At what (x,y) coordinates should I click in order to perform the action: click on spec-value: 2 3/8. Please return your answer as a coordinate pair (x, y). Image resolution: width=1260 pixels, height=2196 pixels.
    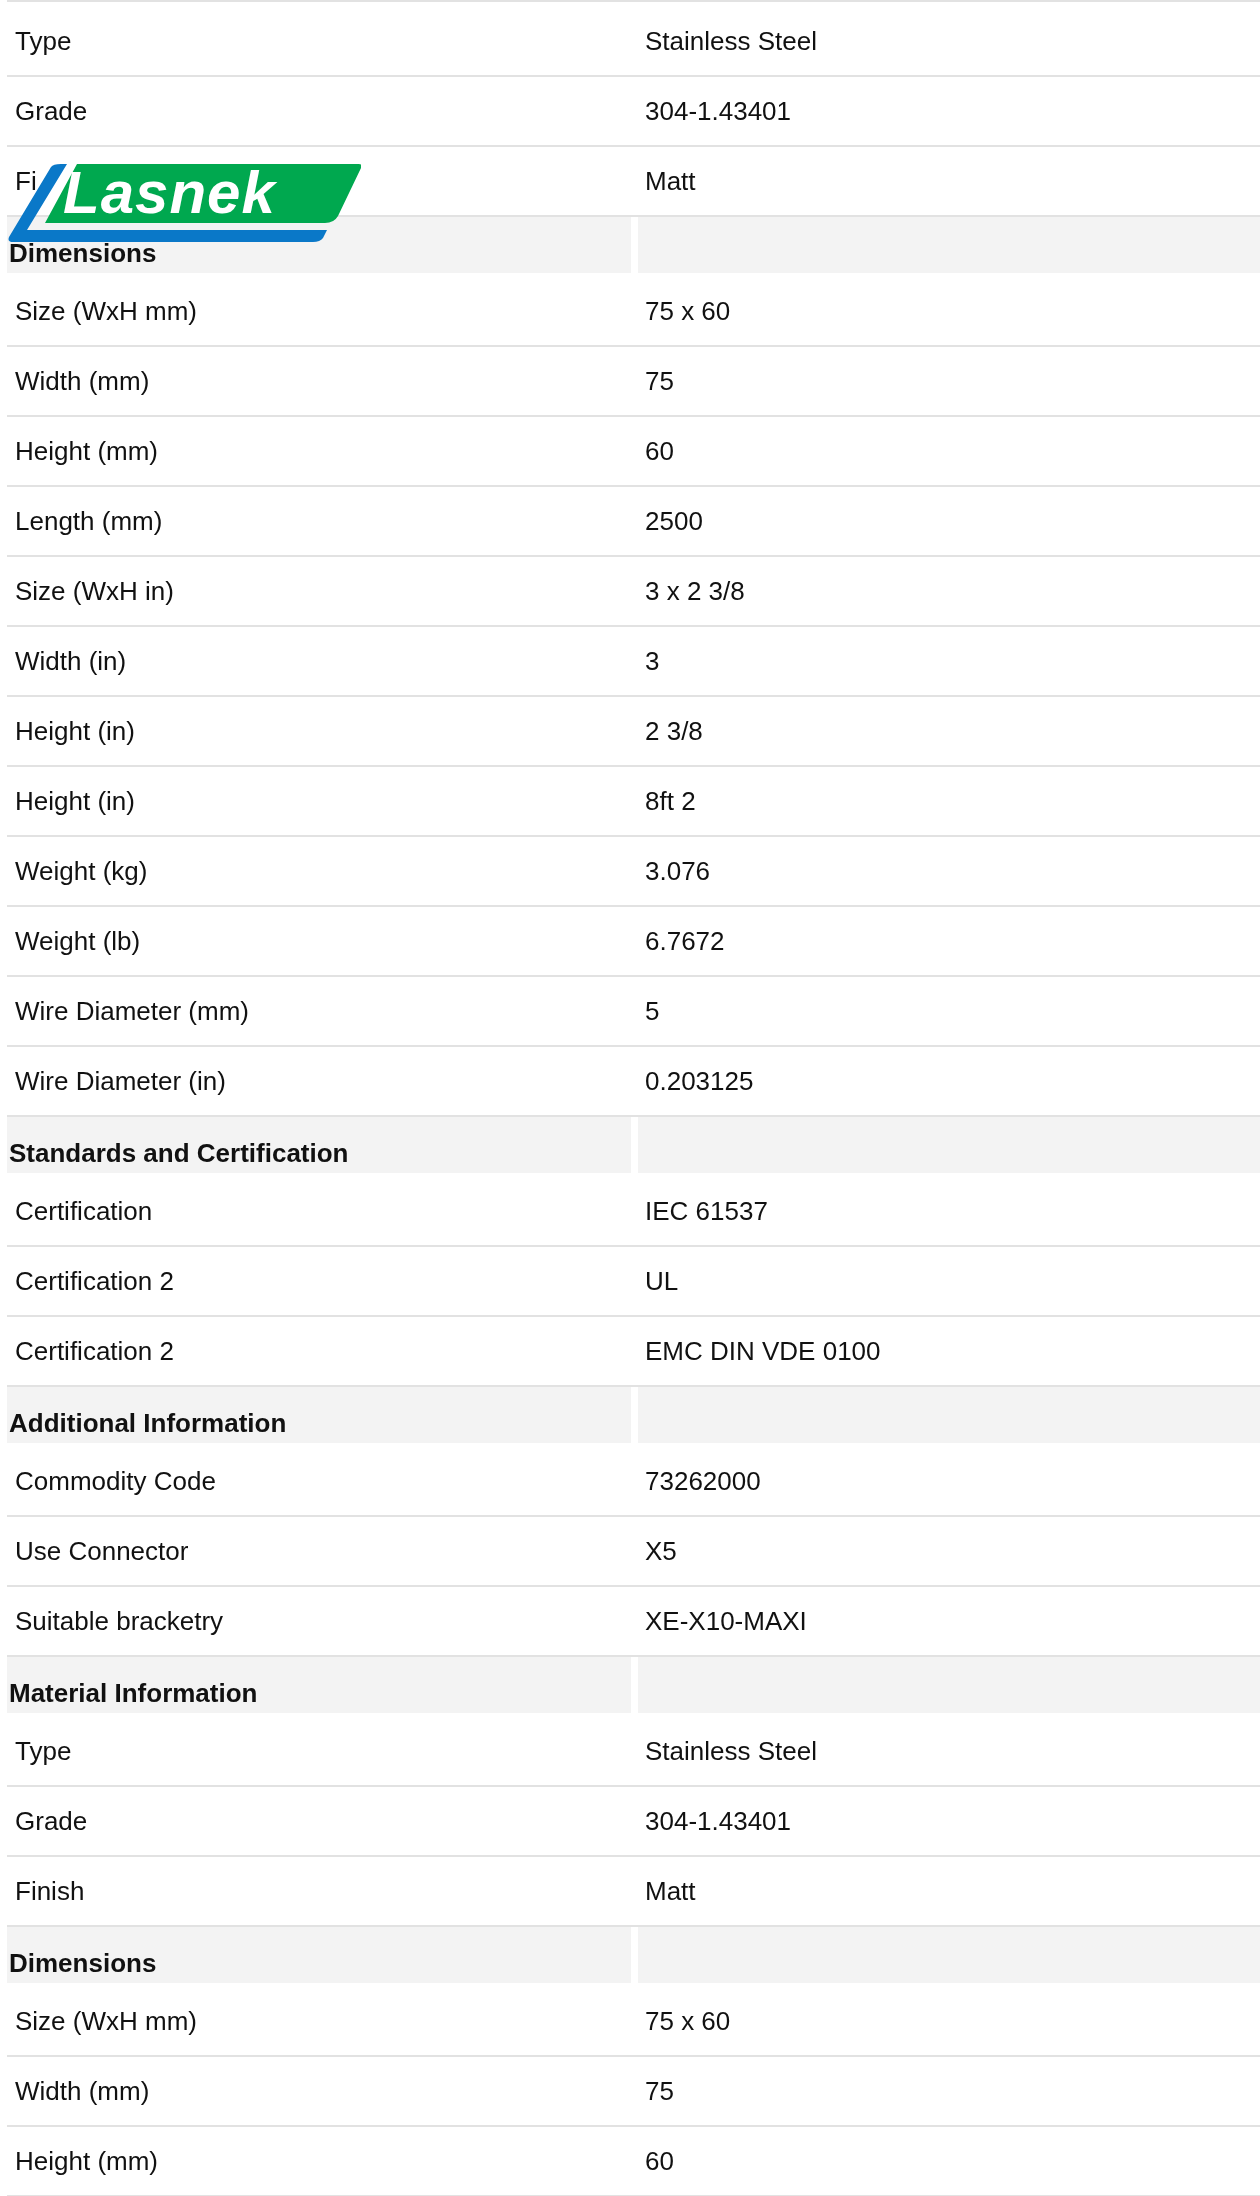
    Looking at the image, I should click on (674, 731).